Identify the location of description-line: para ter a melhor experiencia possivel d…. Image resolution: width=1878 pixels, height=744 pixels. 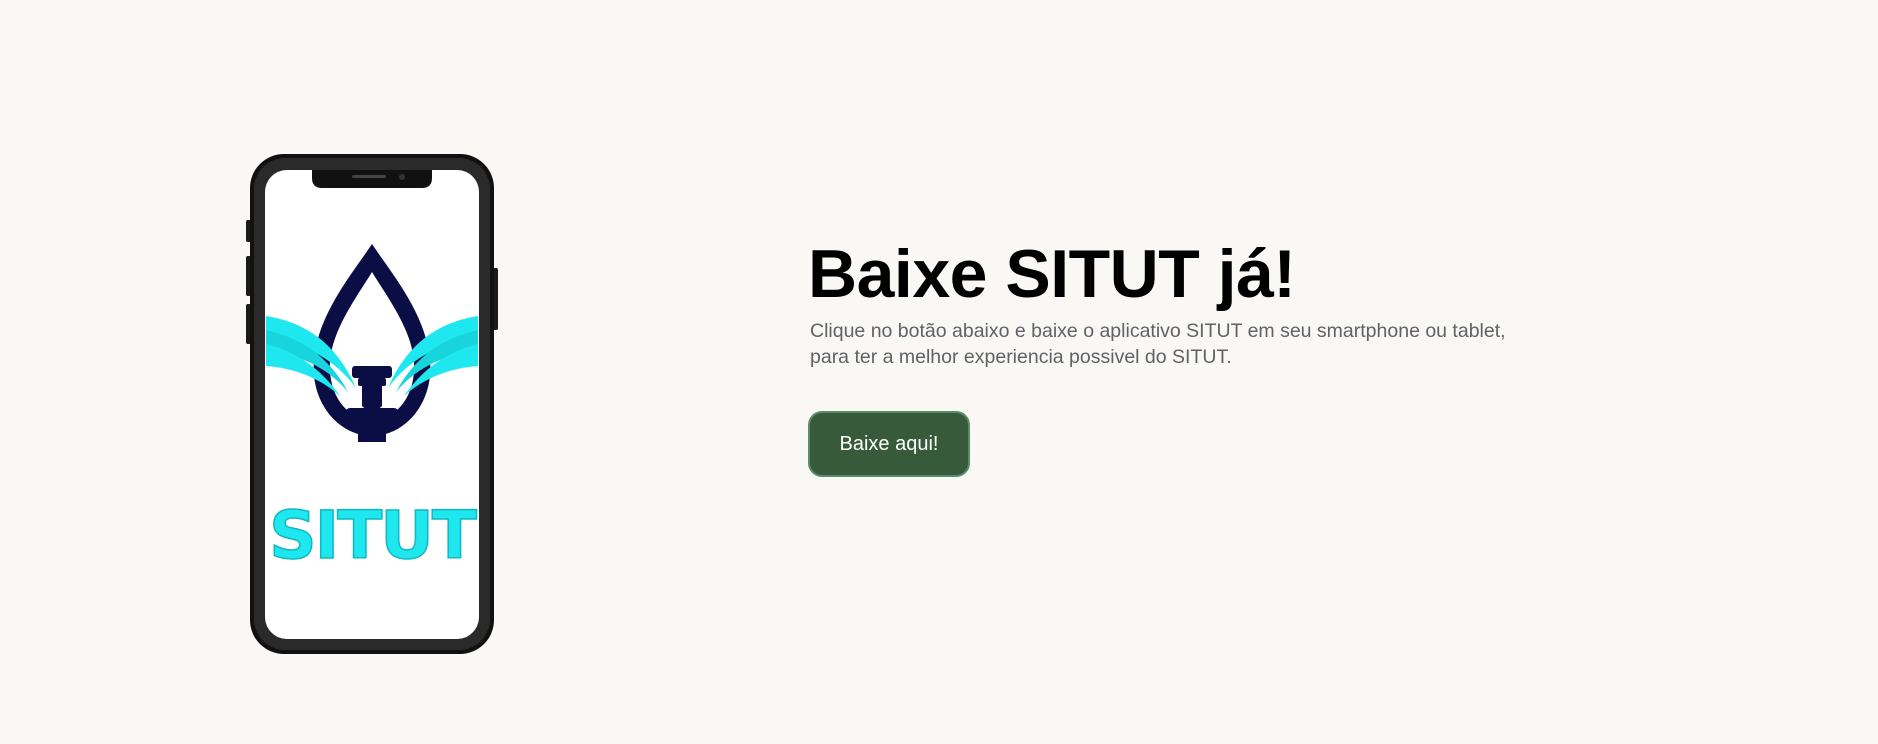
(1021, 357).